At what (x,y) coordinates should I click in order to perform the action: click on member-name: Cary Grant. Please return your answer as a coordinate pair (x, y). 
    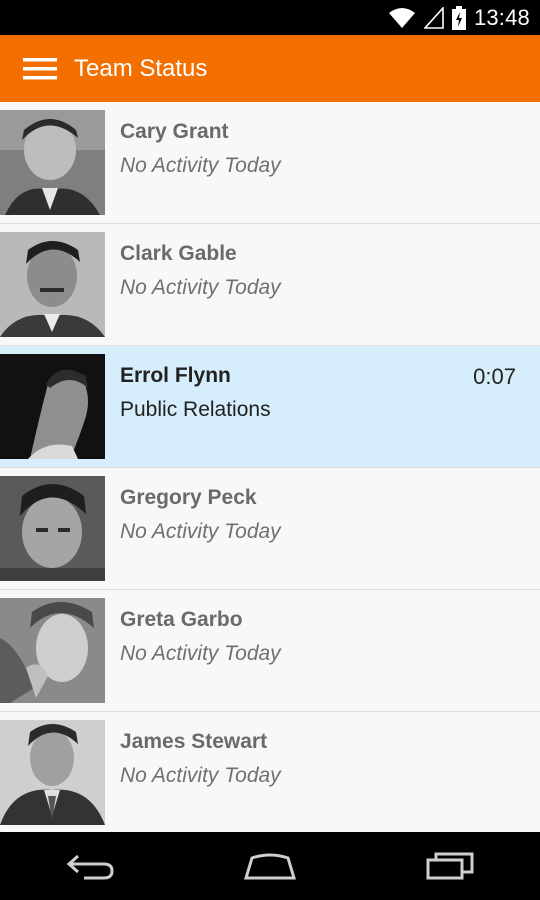
    Looking at the image, I should click on (174, 131).